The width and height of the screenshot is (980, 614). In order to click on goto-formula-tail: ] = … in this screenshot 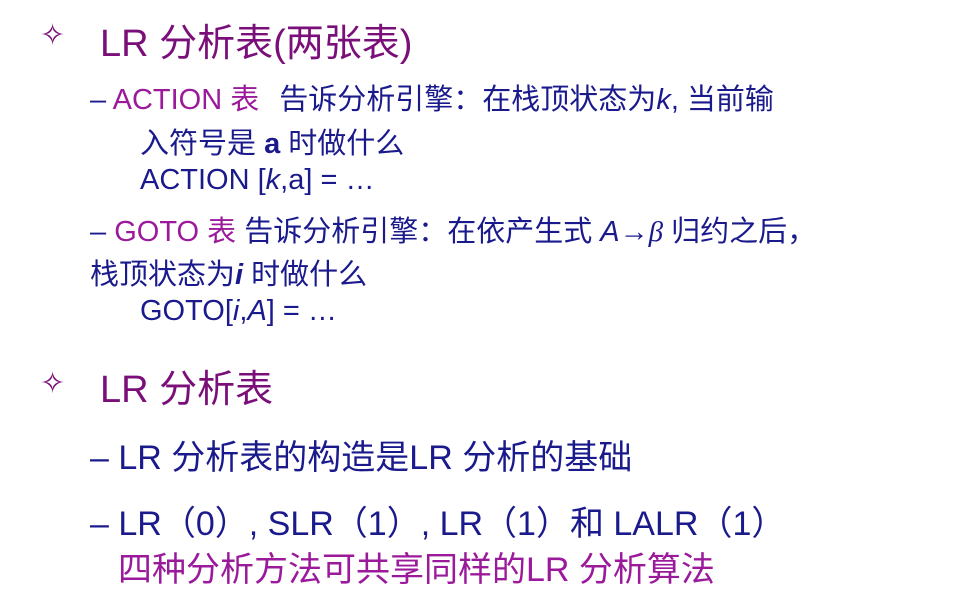, I will do `click(301, 311)`.